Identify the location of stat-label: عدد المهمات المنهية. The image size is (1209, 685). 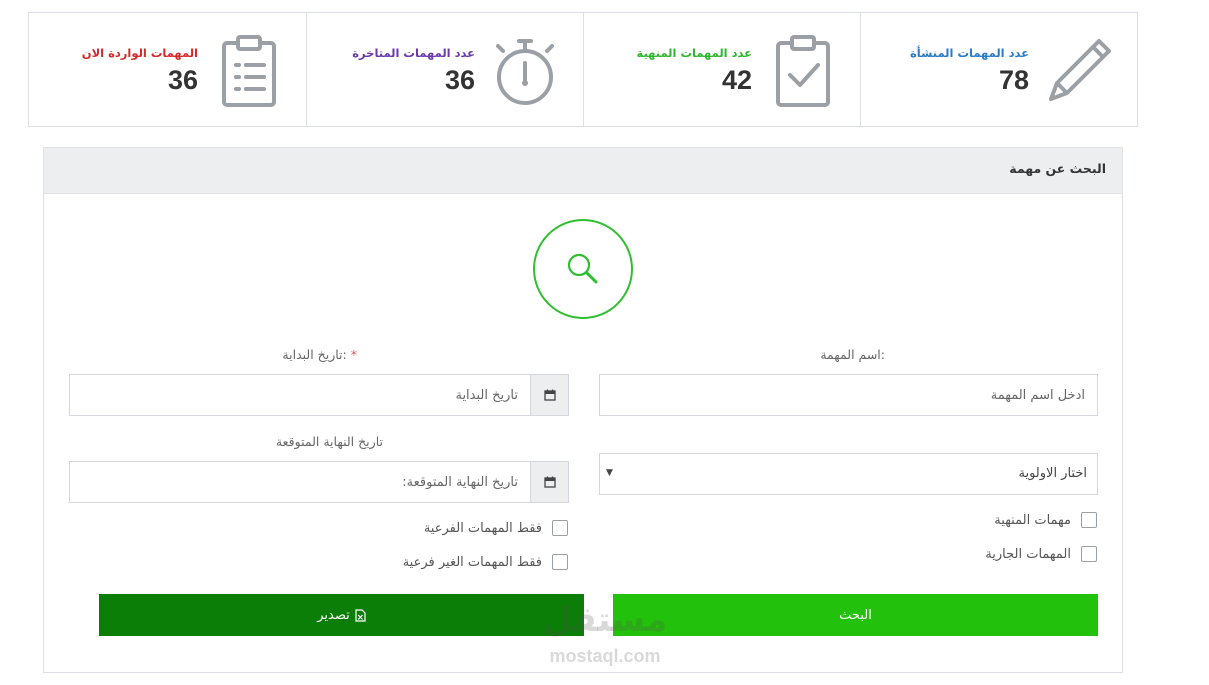
(694, 53).